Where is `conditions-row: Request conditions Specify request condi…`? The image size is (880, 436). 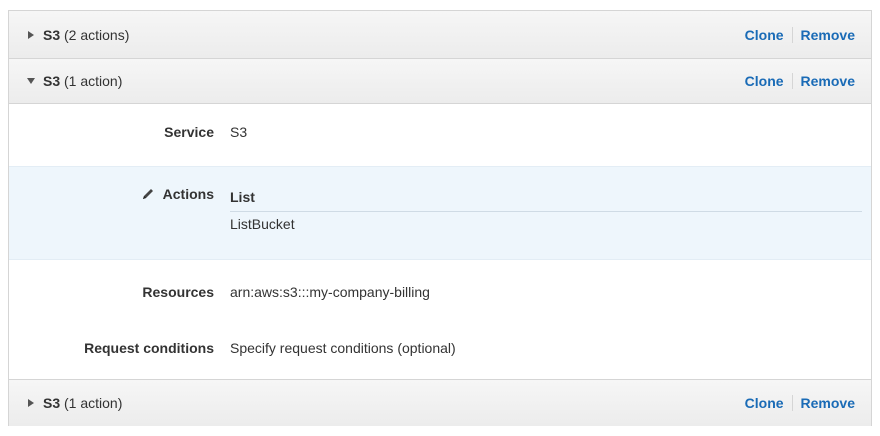 conditions-row: Request conditions Specify request condi… is located at coordinates (440, 349).